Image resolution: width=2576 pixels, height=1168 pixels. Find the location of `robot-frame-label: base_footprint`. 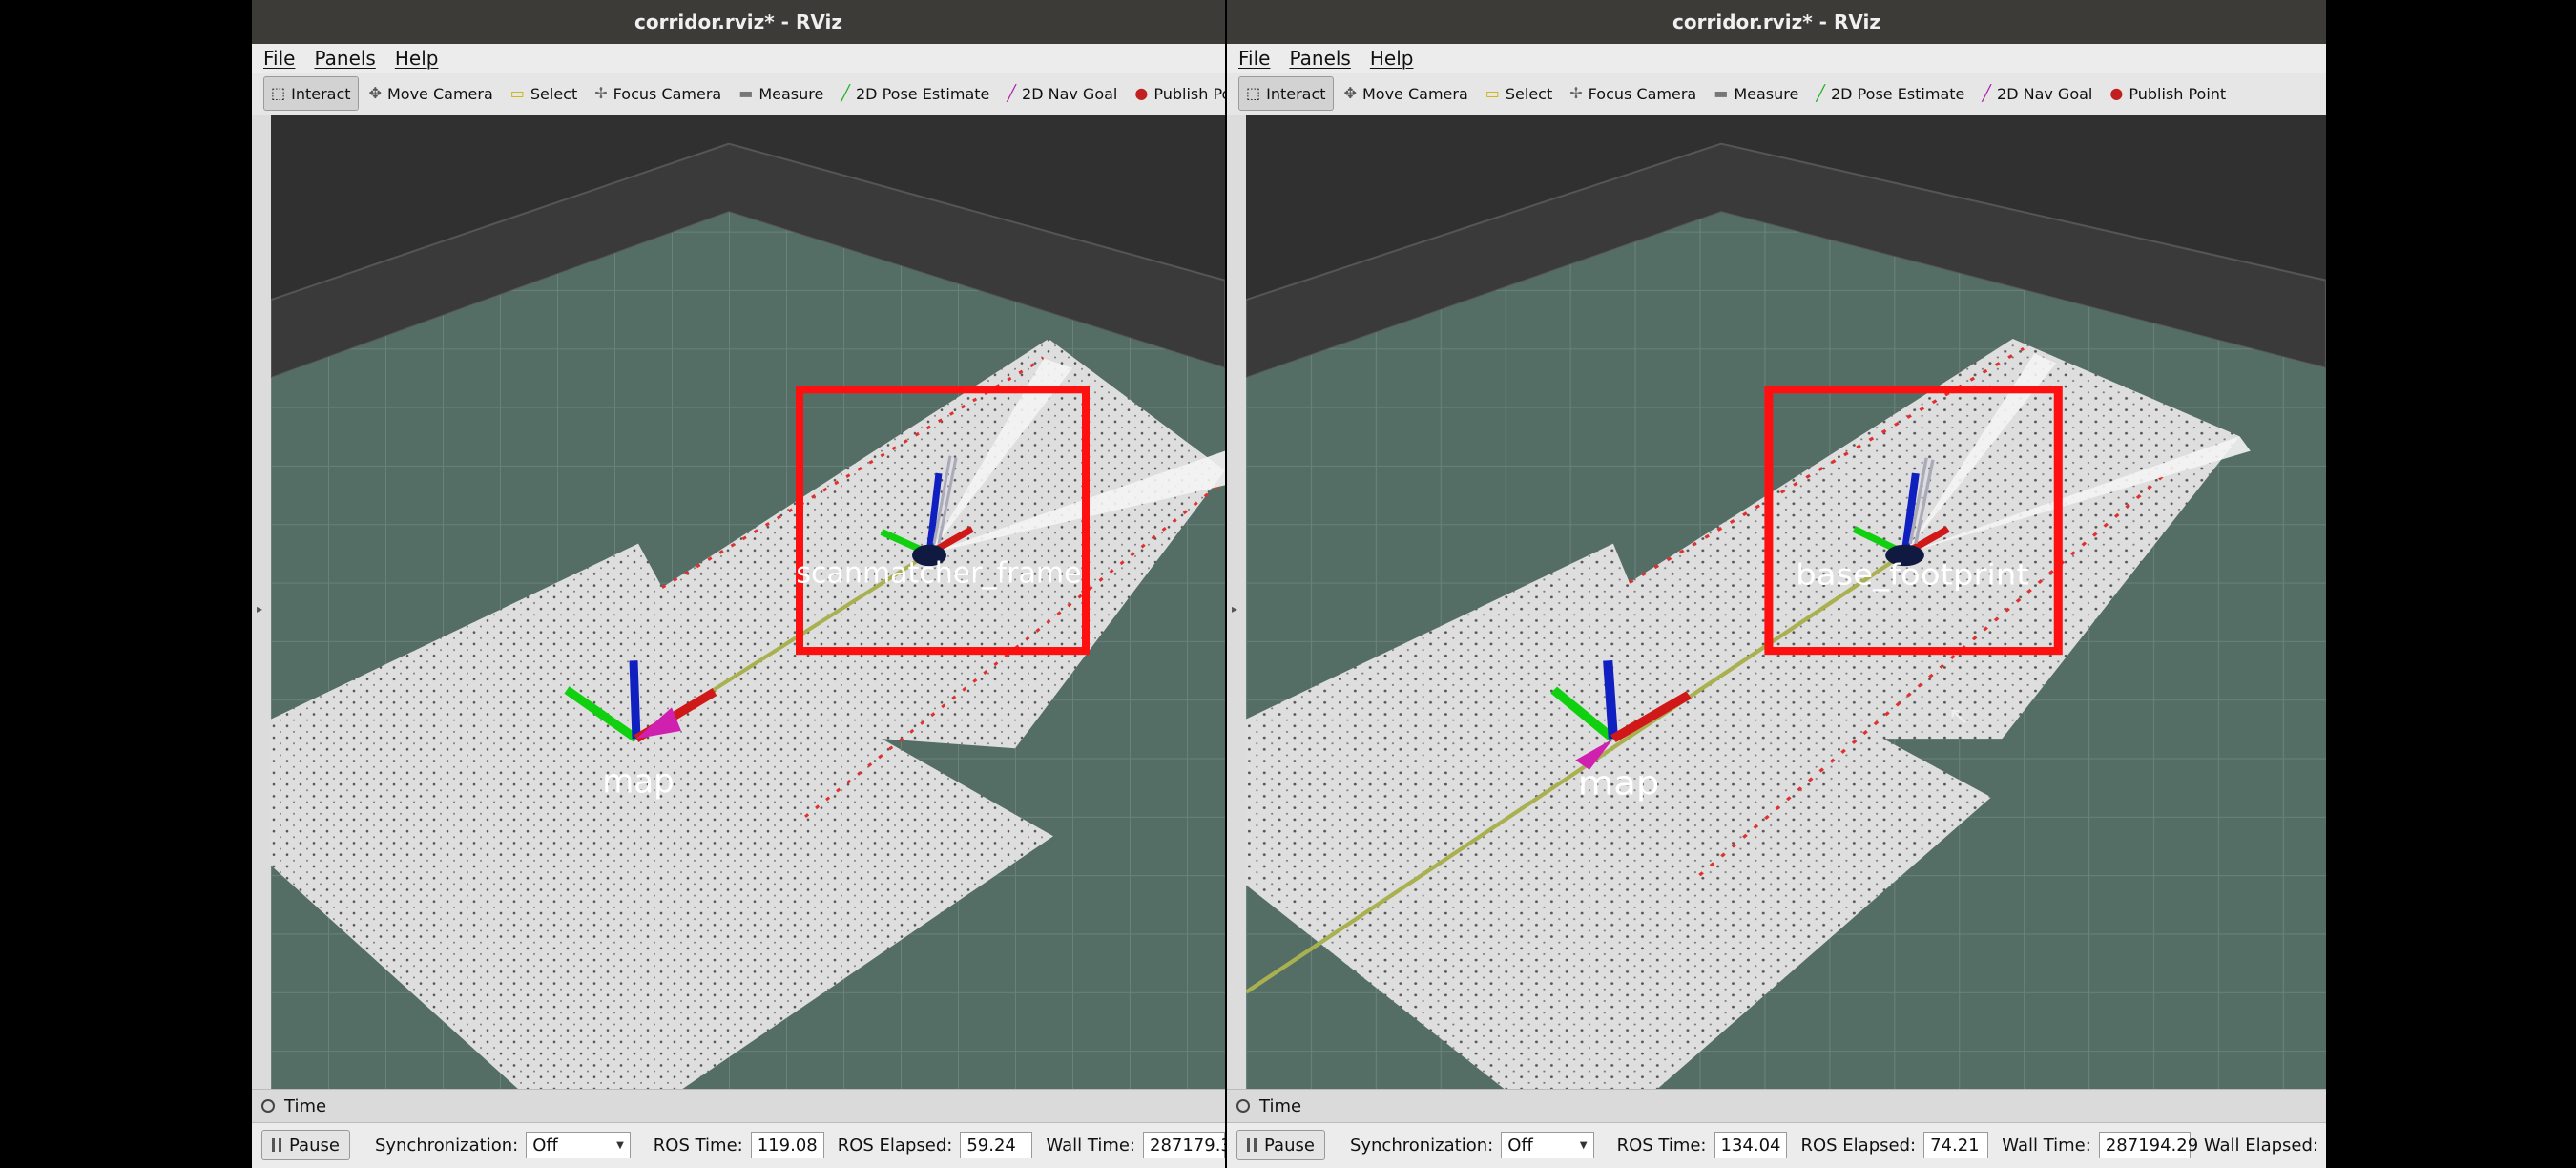

robot-frame-label: base_footprint is located at coordinates (1912, 575).